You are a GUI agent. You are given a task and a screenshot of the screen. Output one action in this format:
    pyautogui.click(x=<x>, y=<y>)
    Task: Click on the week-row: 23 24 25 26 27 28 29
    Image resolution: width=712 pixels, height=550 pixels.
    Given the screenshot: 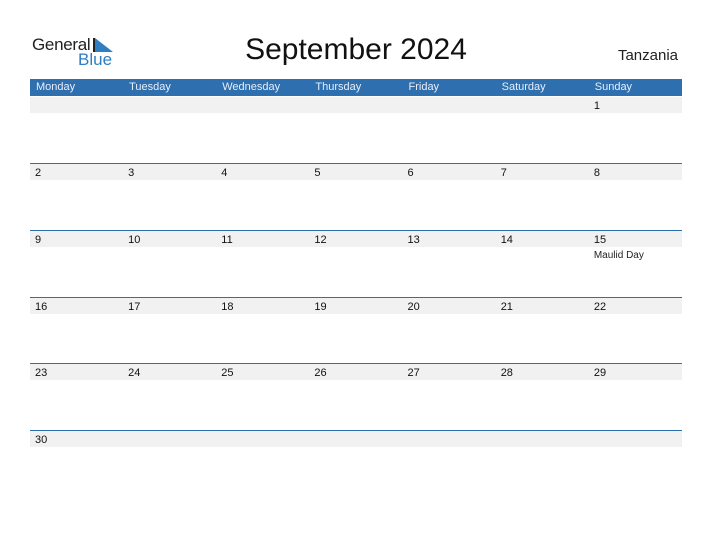 What is the action you would take?
    pyautogui.click(x=356, y=396)
    